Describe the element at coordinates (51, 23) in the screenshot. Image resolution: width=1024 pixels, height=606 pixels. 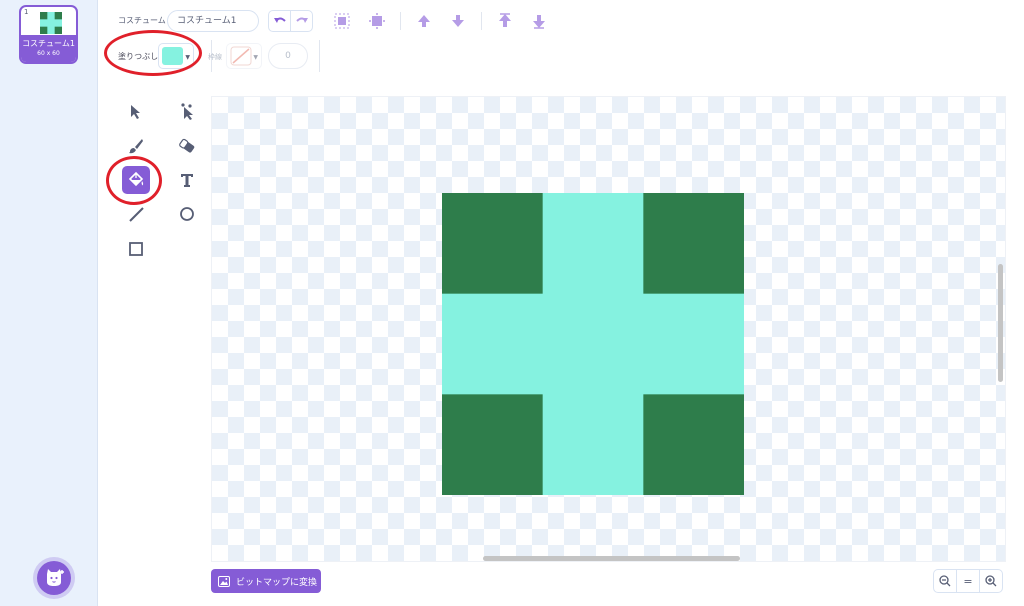
I see `costume-thumbnail` at that location.